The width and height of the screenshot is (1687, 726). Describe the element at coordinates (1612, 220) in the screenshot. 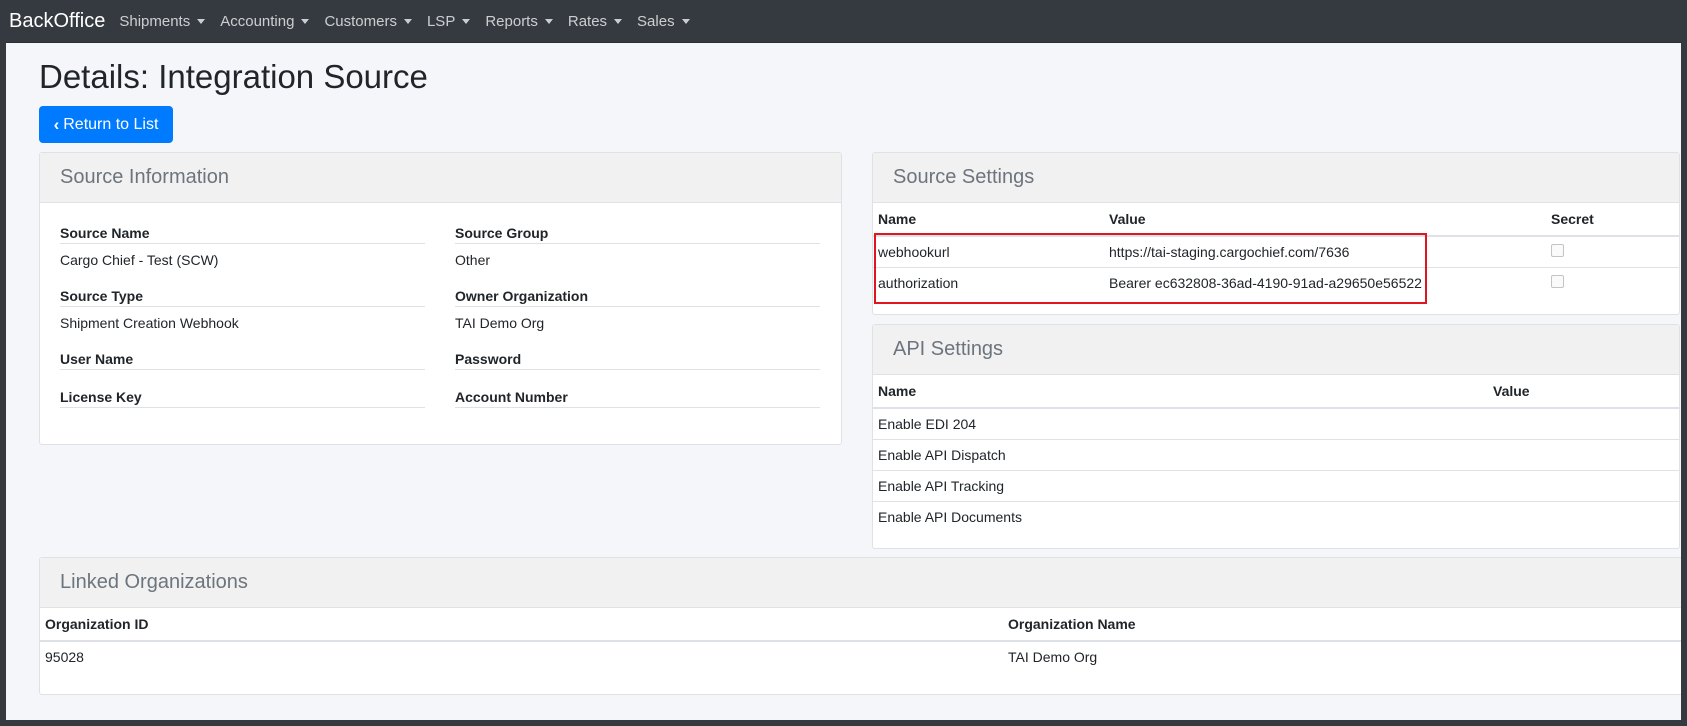

I see `column-header: Secret` at that location.